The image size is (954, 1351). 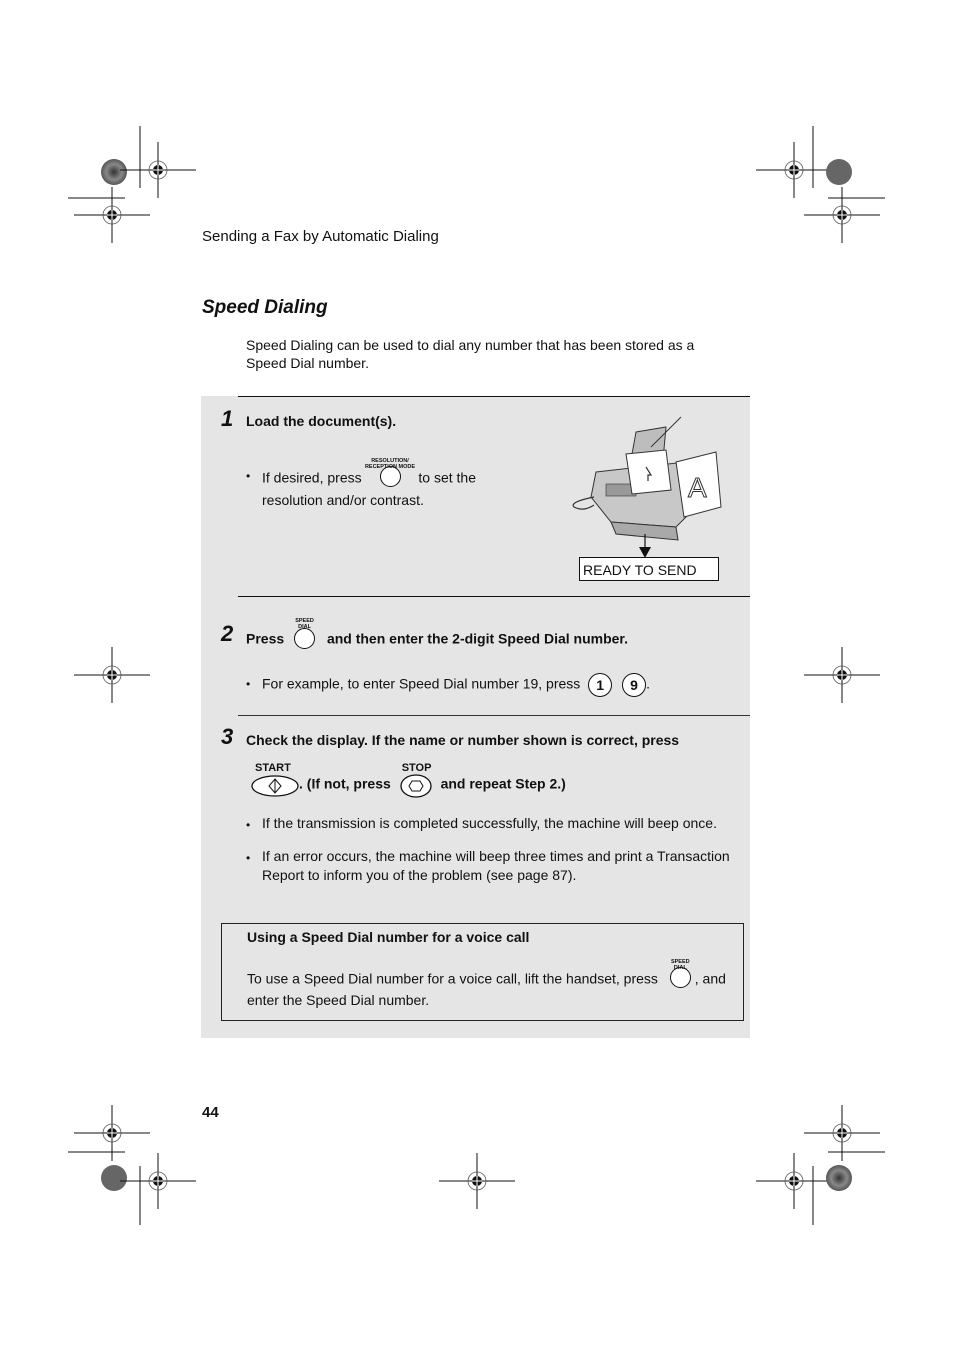 What do you see at coordinates (647, 487) in the screenshot?
I see `fax-machine-illustration: A` at bounding box center [647, 487].